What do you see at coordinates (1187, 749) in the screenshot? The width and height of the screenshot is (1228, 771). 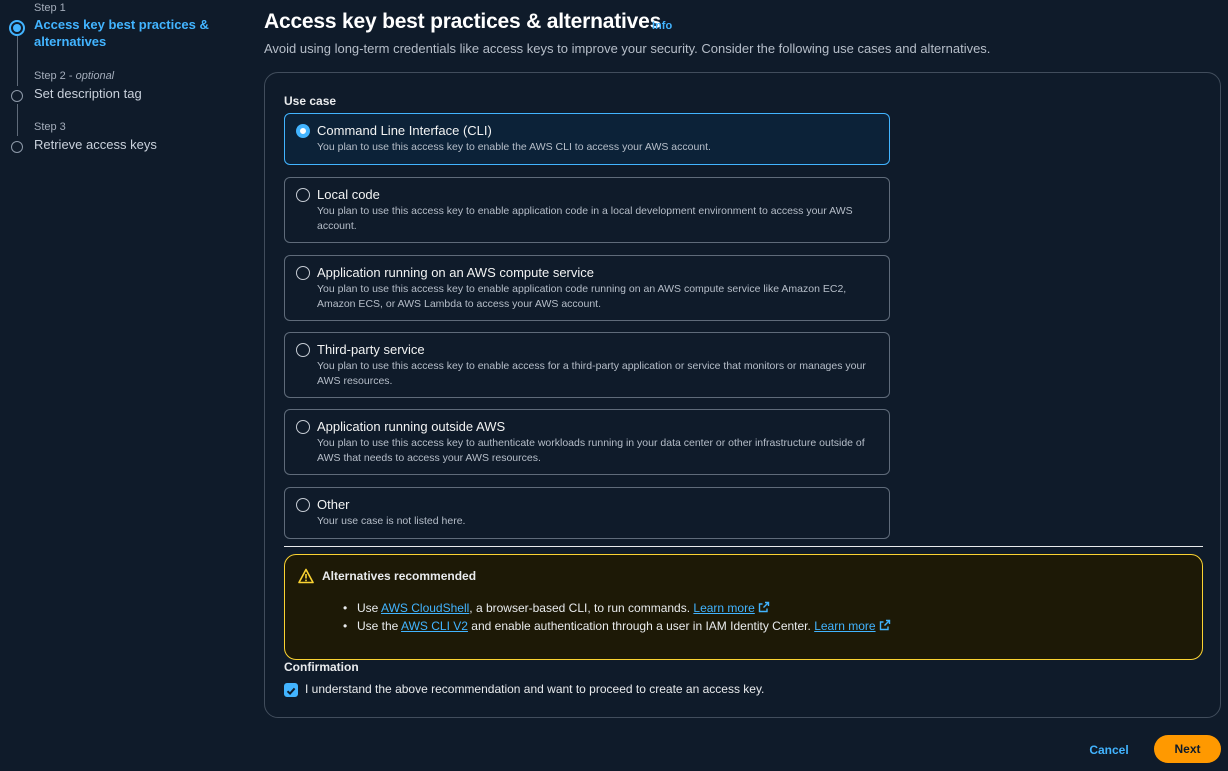 I see `next-button: Next` at bounding box center [1187, 749].